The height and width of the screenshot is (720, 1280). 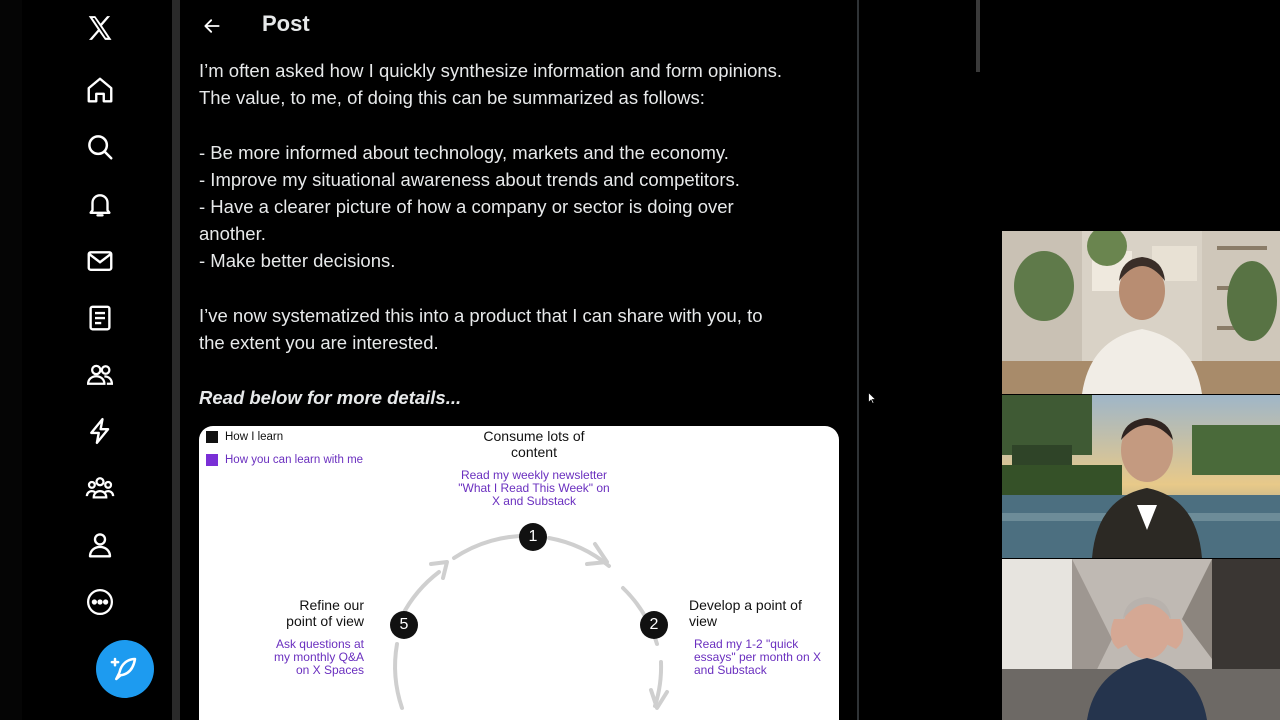 I want to click on lightning-icon, so click(x=100, y=431).